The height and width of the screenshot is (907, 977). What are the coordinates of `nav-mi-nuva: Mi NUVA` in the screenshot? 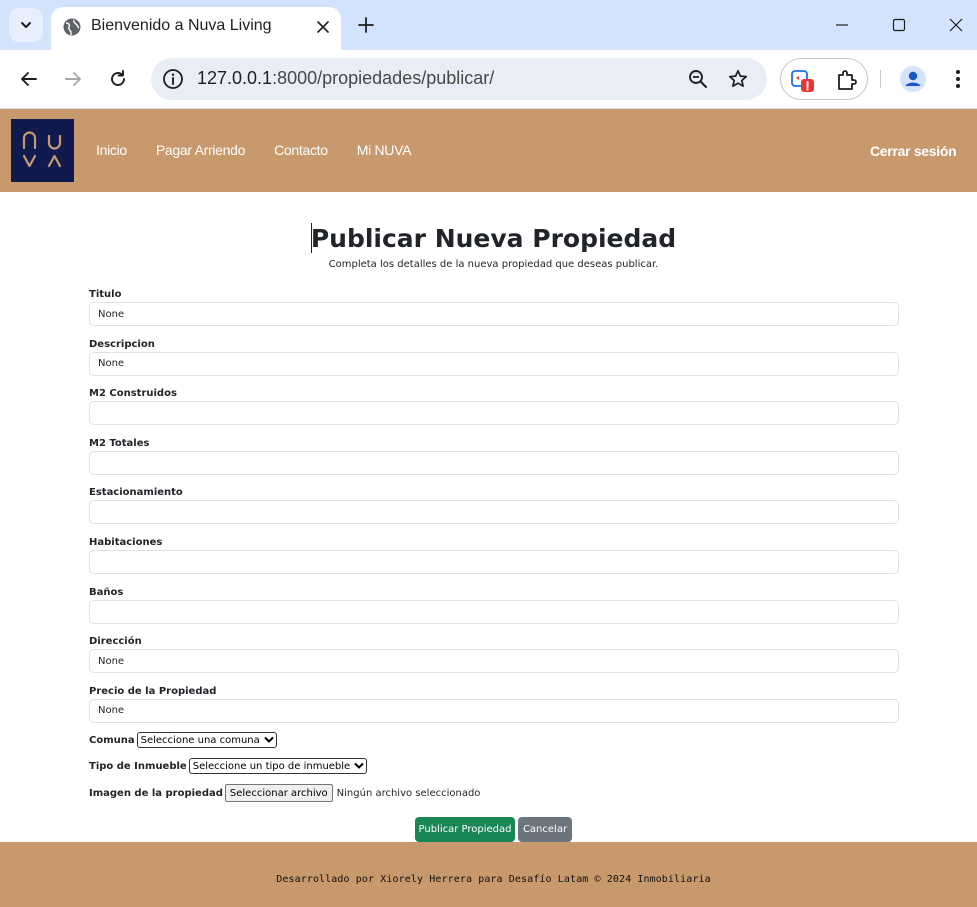 It's located at (384, 150).